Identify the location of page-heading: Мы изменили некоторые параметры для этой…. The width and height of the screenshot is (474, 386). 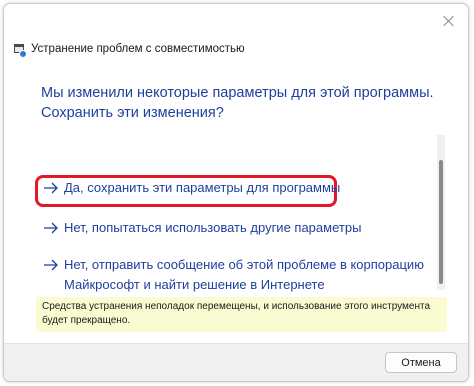
(237, 103).